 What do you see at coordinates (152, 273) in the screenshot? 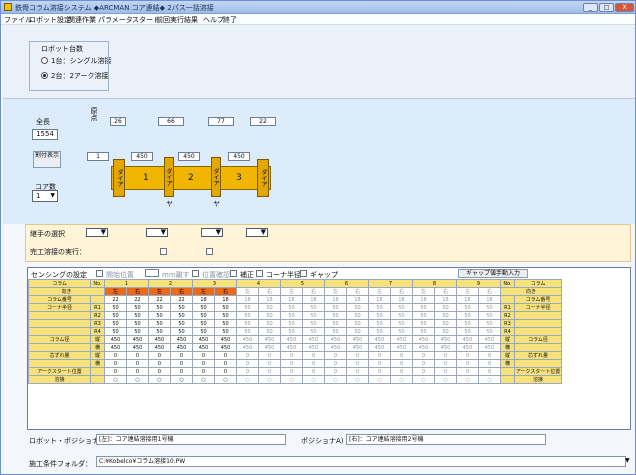
I see `sensing-offset-input` at bounding box center [152, 273].